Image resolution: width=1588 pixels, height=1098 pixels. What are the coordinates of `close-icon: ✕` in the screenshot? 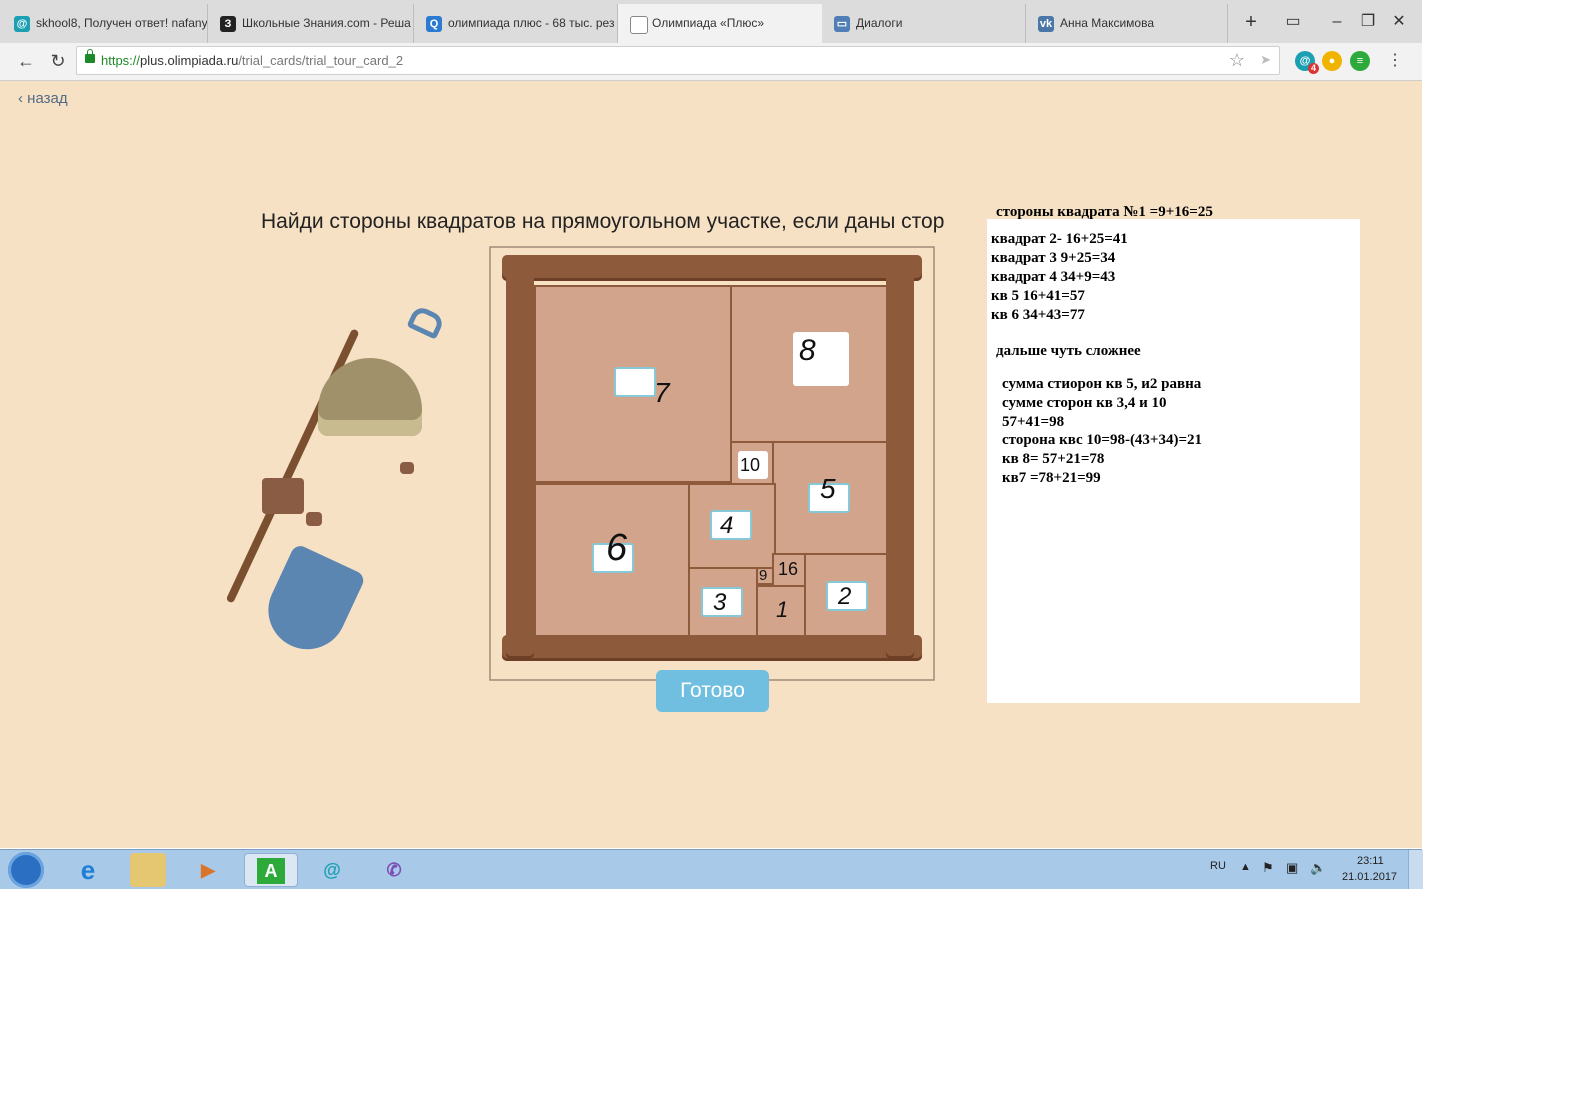 It's located at (1399, 22).